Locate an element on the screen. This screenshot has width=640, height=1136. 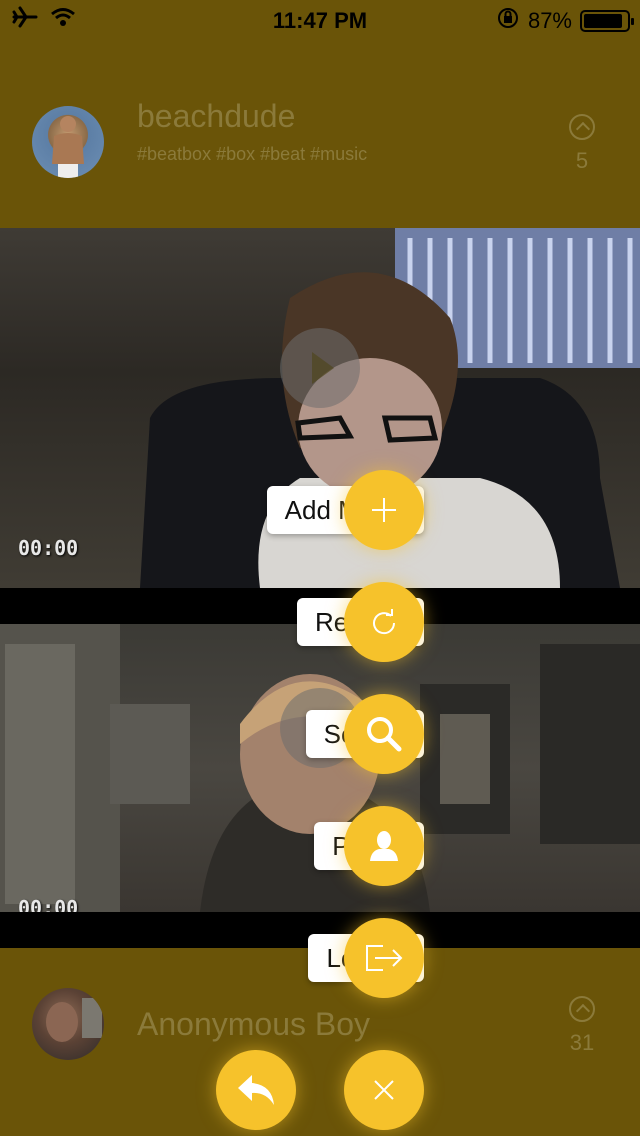
logout-button is located at coordinates (384, 958).